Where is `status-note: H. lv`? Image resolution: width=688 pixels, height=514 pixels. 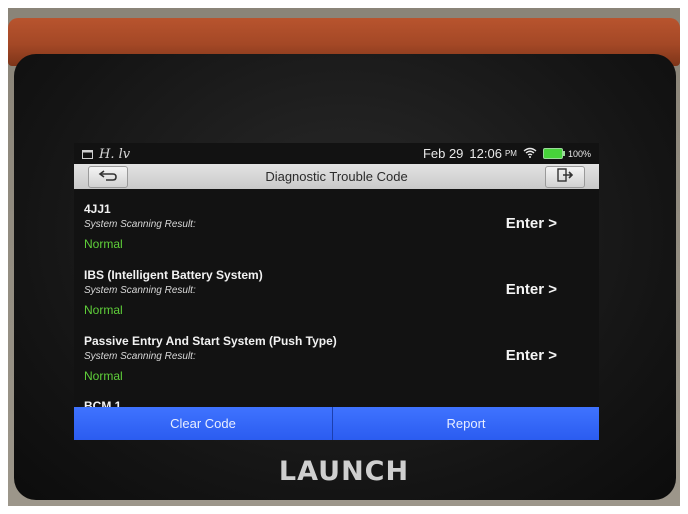 status-note: H. lv is located at coordinates (115, 154).